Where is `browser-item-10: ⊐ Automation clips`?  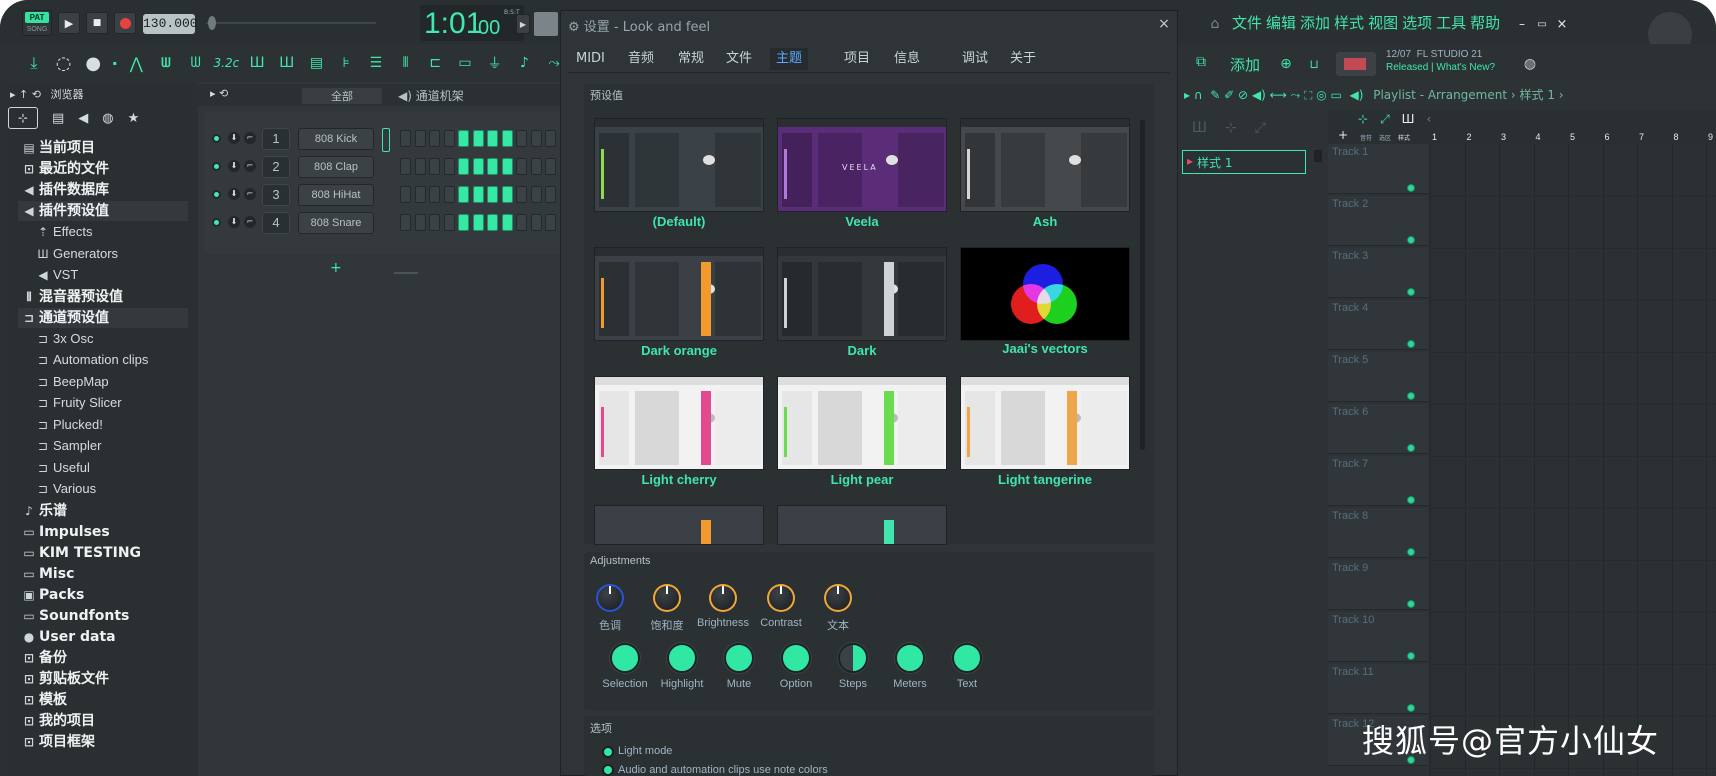
browser-item-10: ⊐ Automation clips is located at coordinates (92, 360).